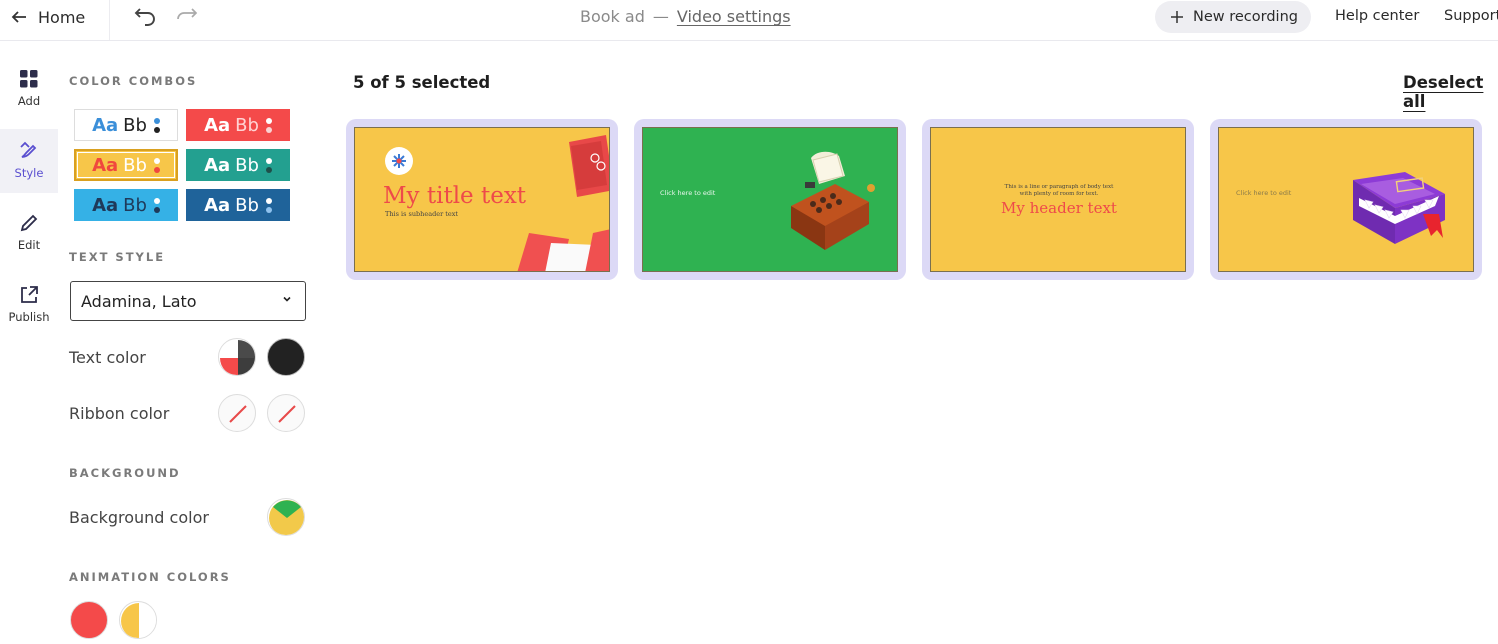  Describe the element at coordinates (29, 223) in the screenshot. I see `pencil-icon` at that location.